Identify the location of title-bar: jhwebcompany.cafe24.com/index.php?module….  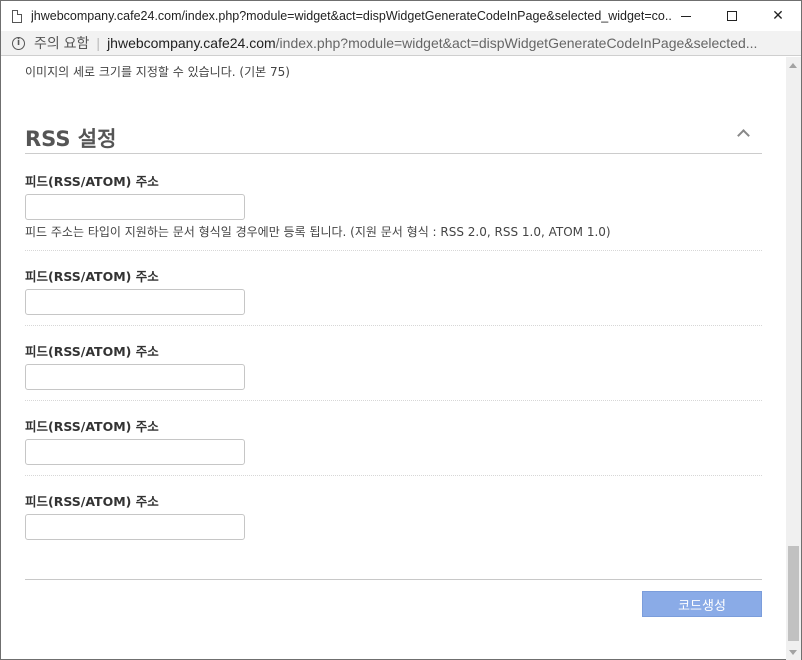
(401, 16).